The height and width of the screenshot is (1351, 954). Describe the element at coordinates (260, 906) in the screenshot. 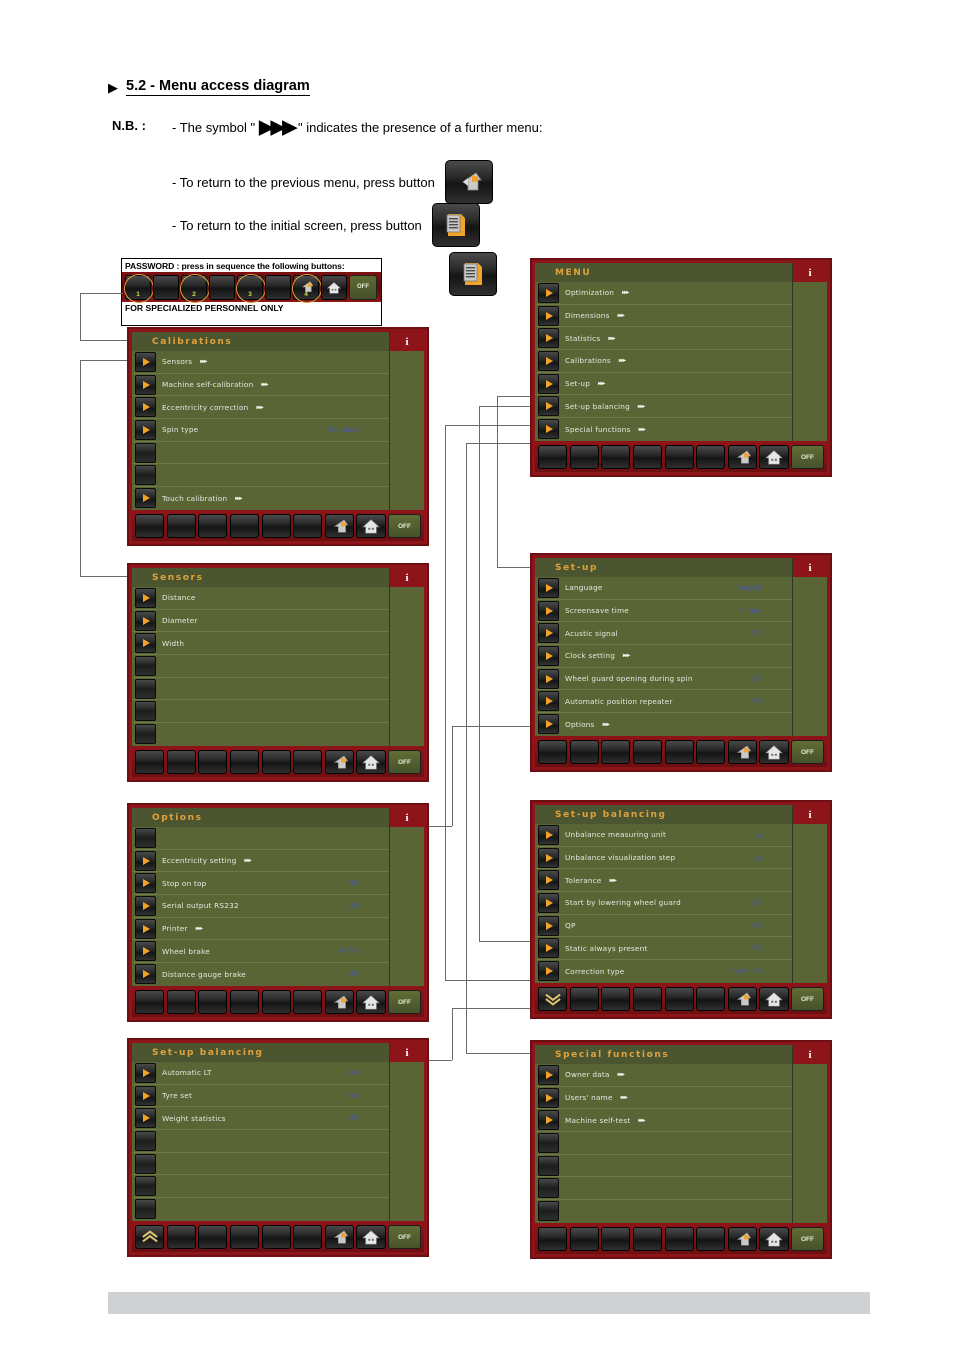

I see `menu-row: Serial output RS232 ON` at that location.